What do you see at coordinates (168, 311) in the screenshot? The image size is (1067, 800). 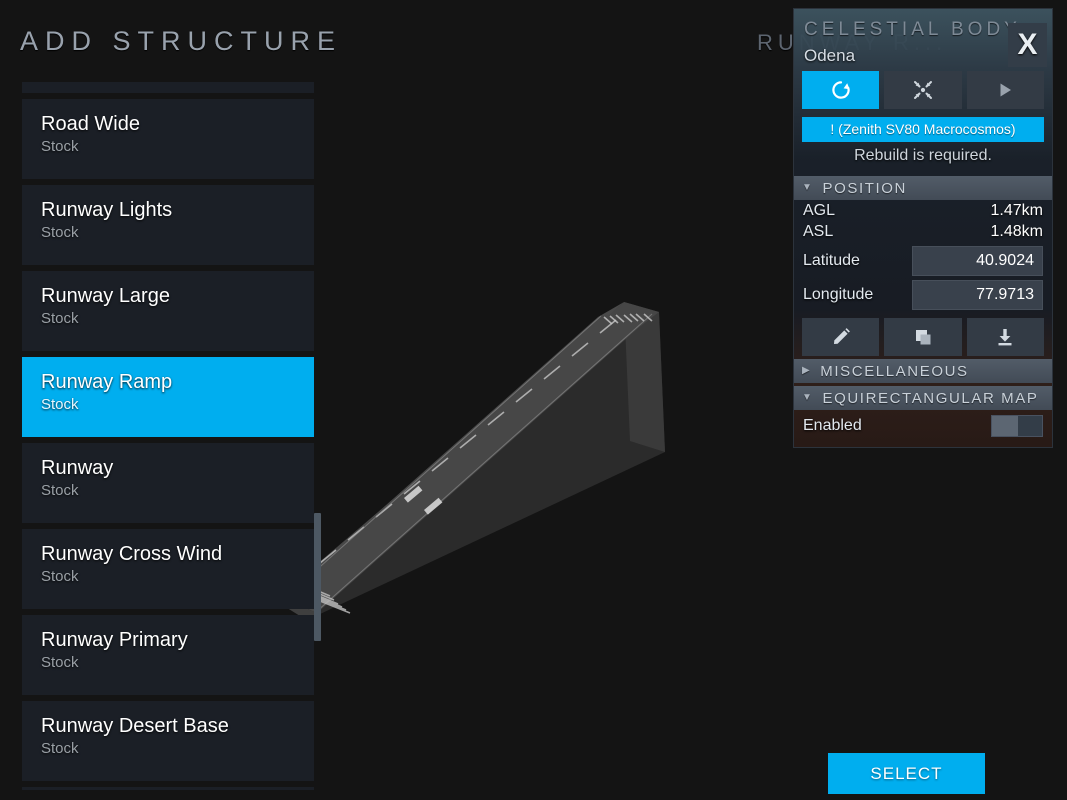 I see `list-item: Runway Large Stock` at bounding box center [168, 311].